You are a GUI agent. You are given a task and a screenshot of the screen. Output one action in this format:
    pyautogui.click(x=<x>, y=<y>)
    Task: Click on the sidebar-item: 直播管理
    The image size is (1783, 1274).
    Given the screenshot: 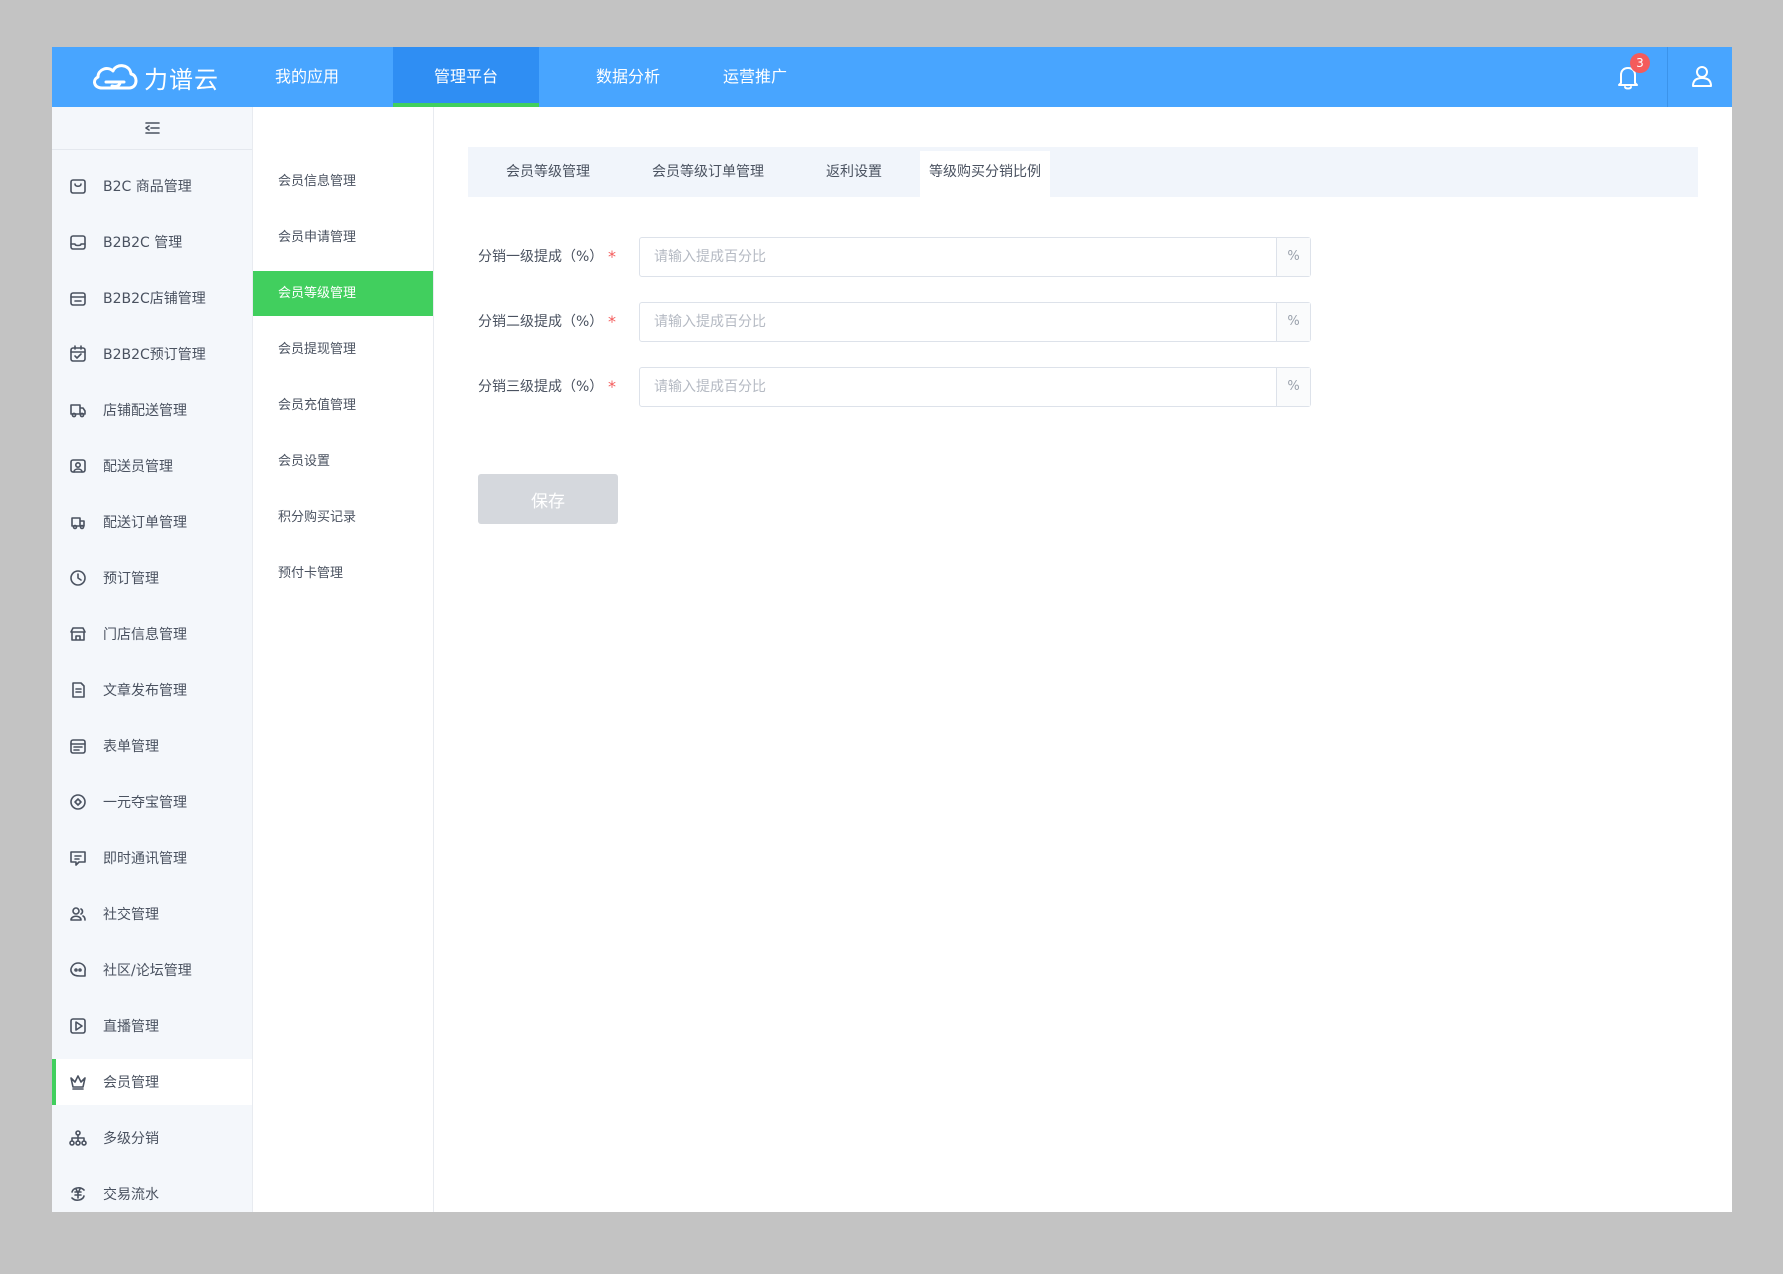 What is the action you would take?
    pyautogui.click(x=152, y=1026)
    